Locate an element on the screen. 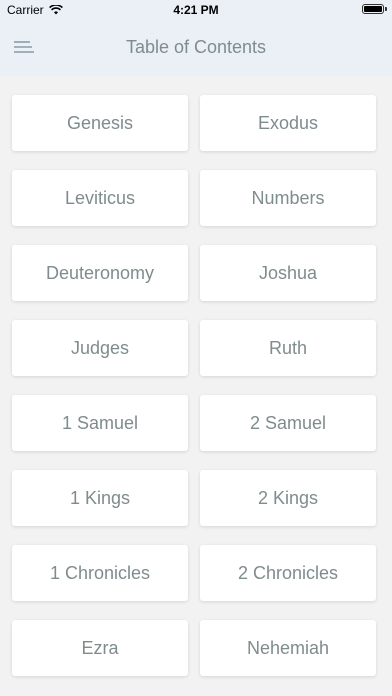 This screenshot has width=392, height=696. book-button-1-samuel: 1 Samuel is located at coordinates (100, 423).